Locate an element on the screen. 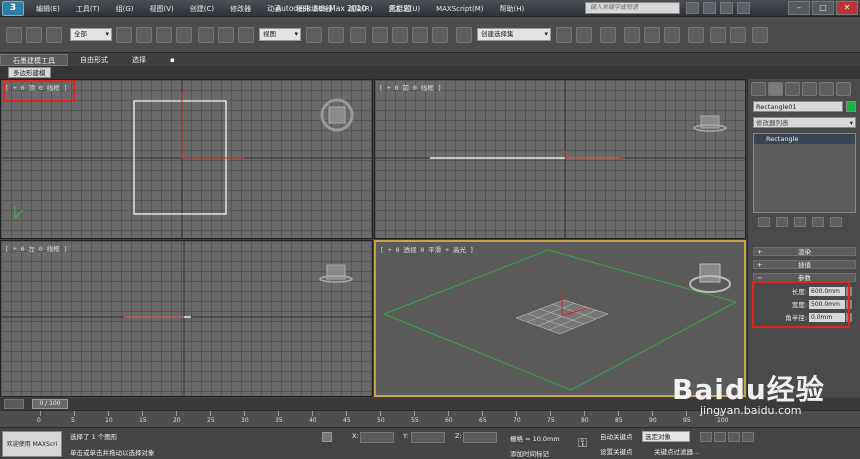 The width and height of the screenshot is (860, 459). rendered-frame-icon is located at coordinates (738, 35).